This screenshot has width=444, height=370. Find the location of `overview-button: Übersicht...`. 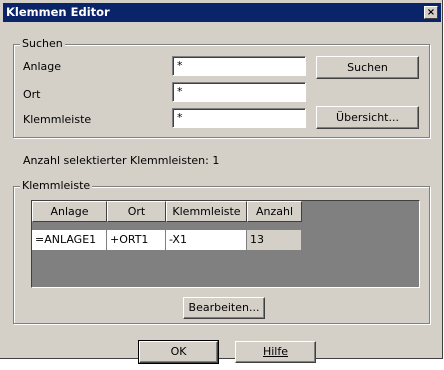

overview-button: Übersicht... is located at coordinates (367, 117).